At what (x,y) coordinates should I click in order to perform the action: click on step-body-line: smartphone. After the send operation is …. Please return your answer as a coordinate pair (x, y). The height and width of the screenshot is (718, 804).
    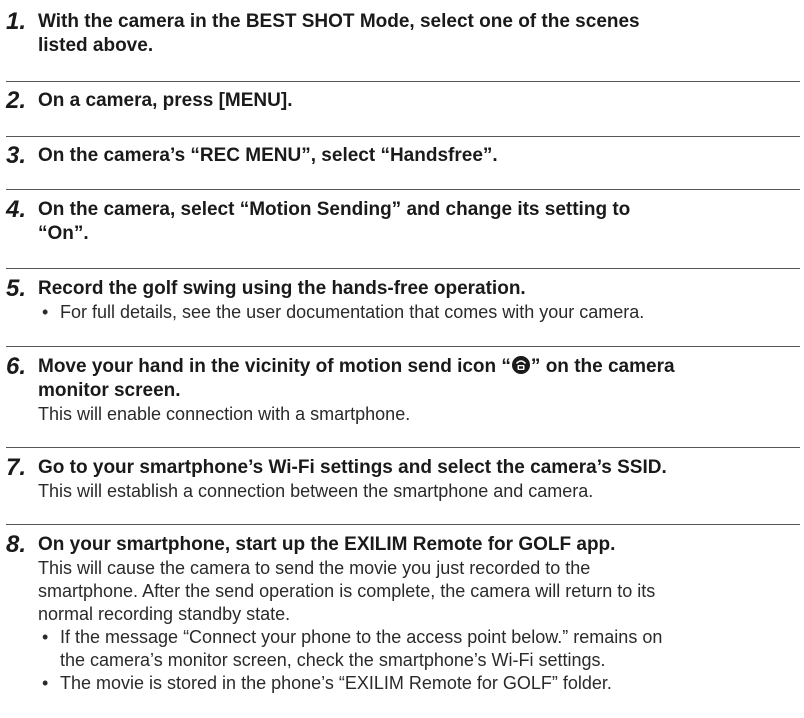
    Looking at the image, I should click on (347, 591).